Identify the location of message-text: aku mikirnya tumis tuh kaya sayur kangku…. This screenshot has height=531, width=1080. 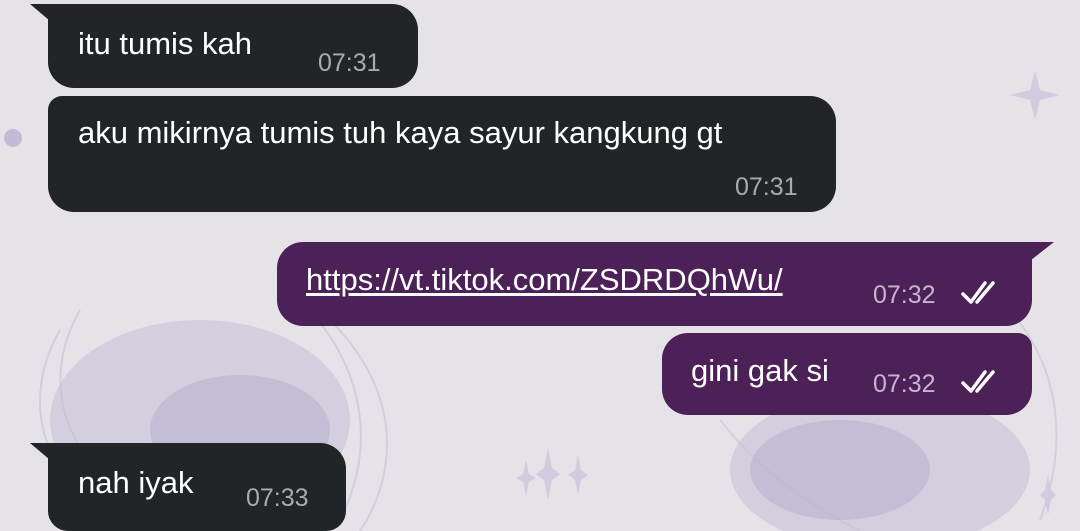
(400, 132).